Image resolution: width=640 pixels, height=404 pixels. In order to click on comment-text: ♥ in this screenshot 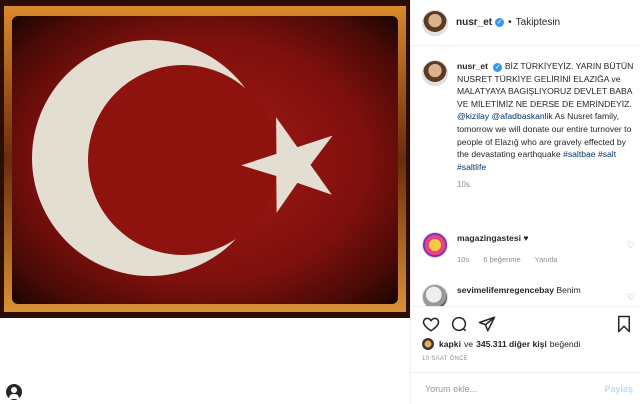, I will do `click(526, 238)`.